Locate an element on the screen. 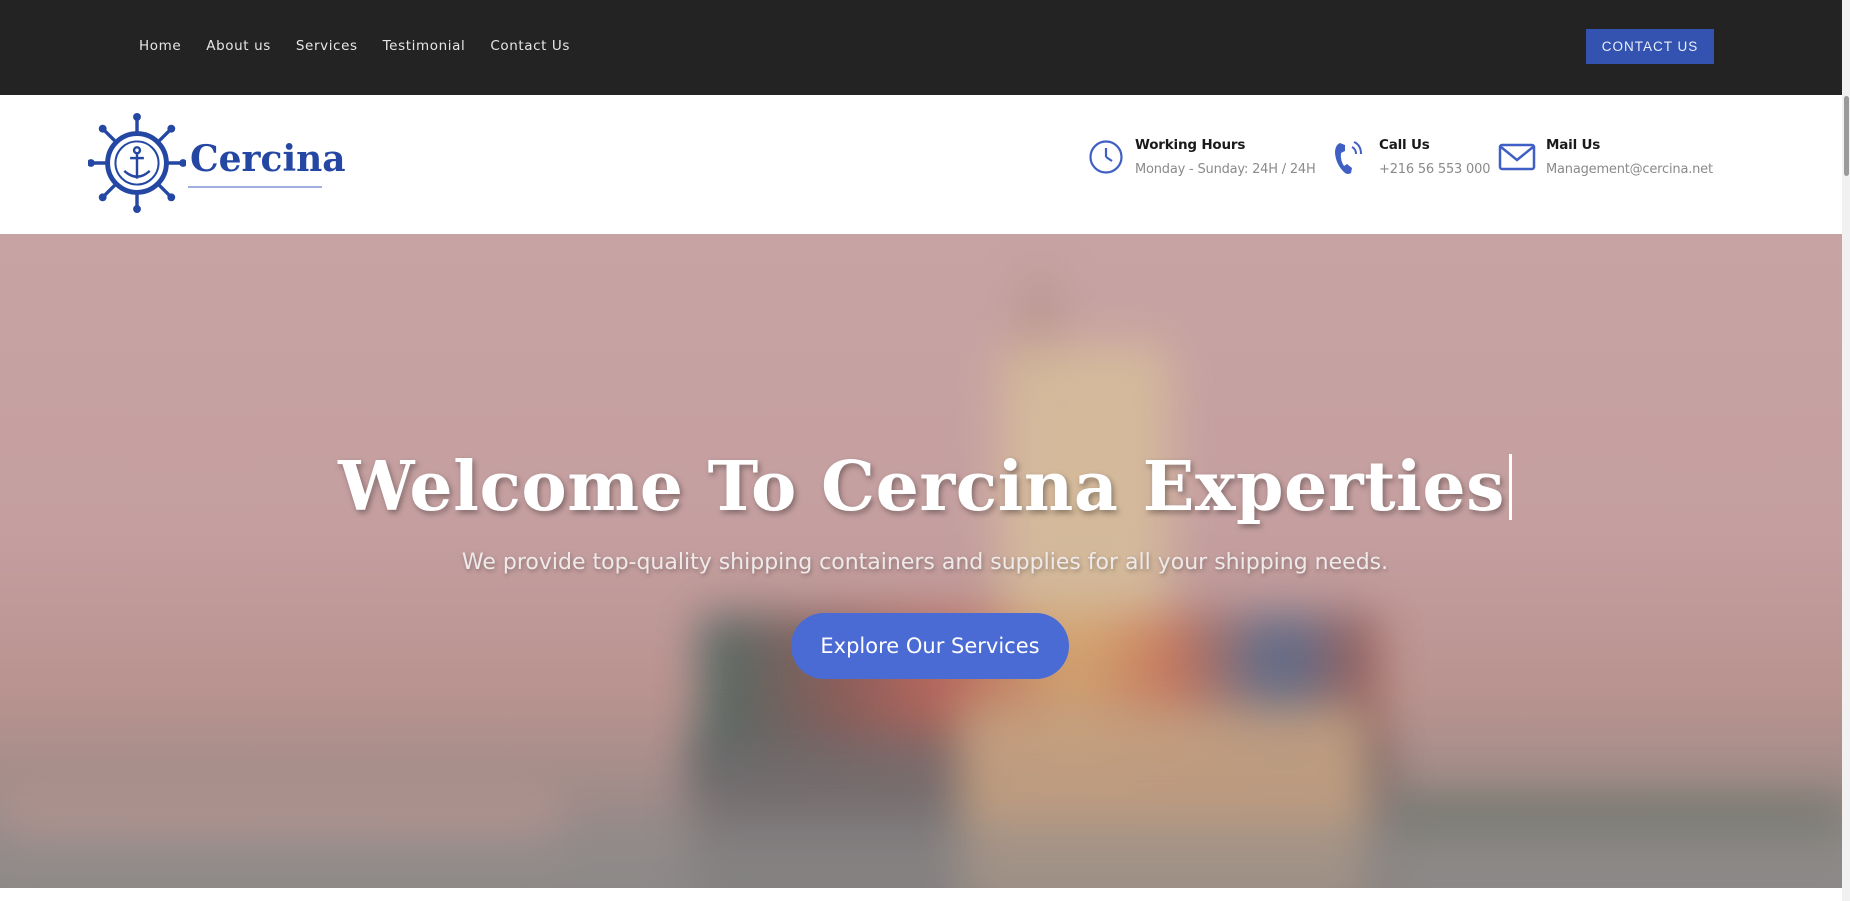 Image resolution: width=1850 pixels, height=901 pixels. call-us-value: +216 56 553 000 is located at coordinates (1434, 169).